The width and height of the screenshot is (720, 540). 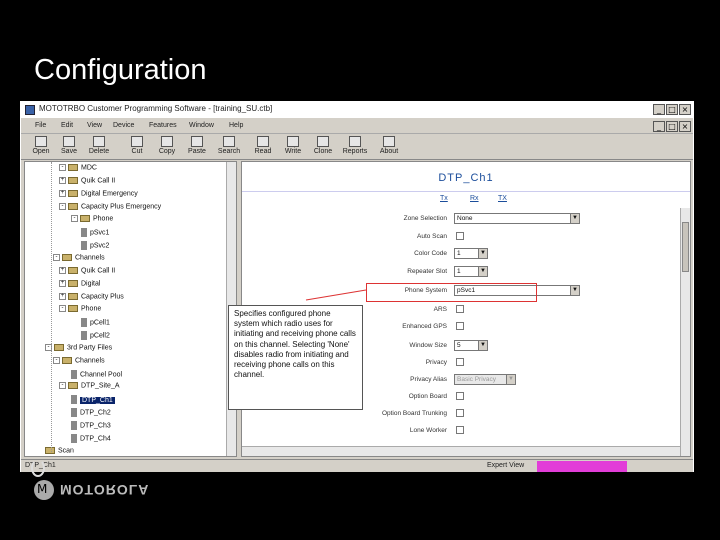 What do you see at coordinates (432, 236) in the screenshot?
I see `field-label: Auto Scan` at bounding box center [432, 236].